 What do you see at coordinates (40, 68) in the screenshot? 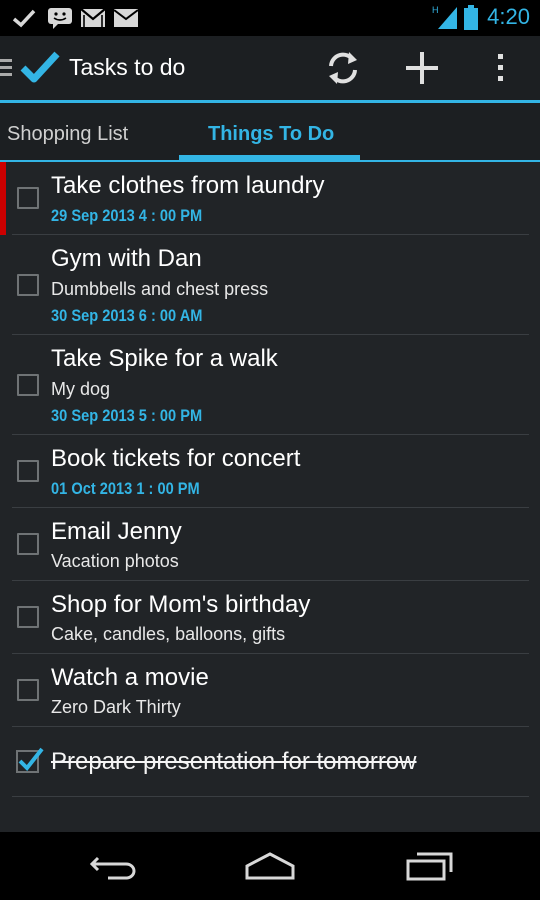
I see `app-logo-checkmark-icon` at bounding box center [40, 68].